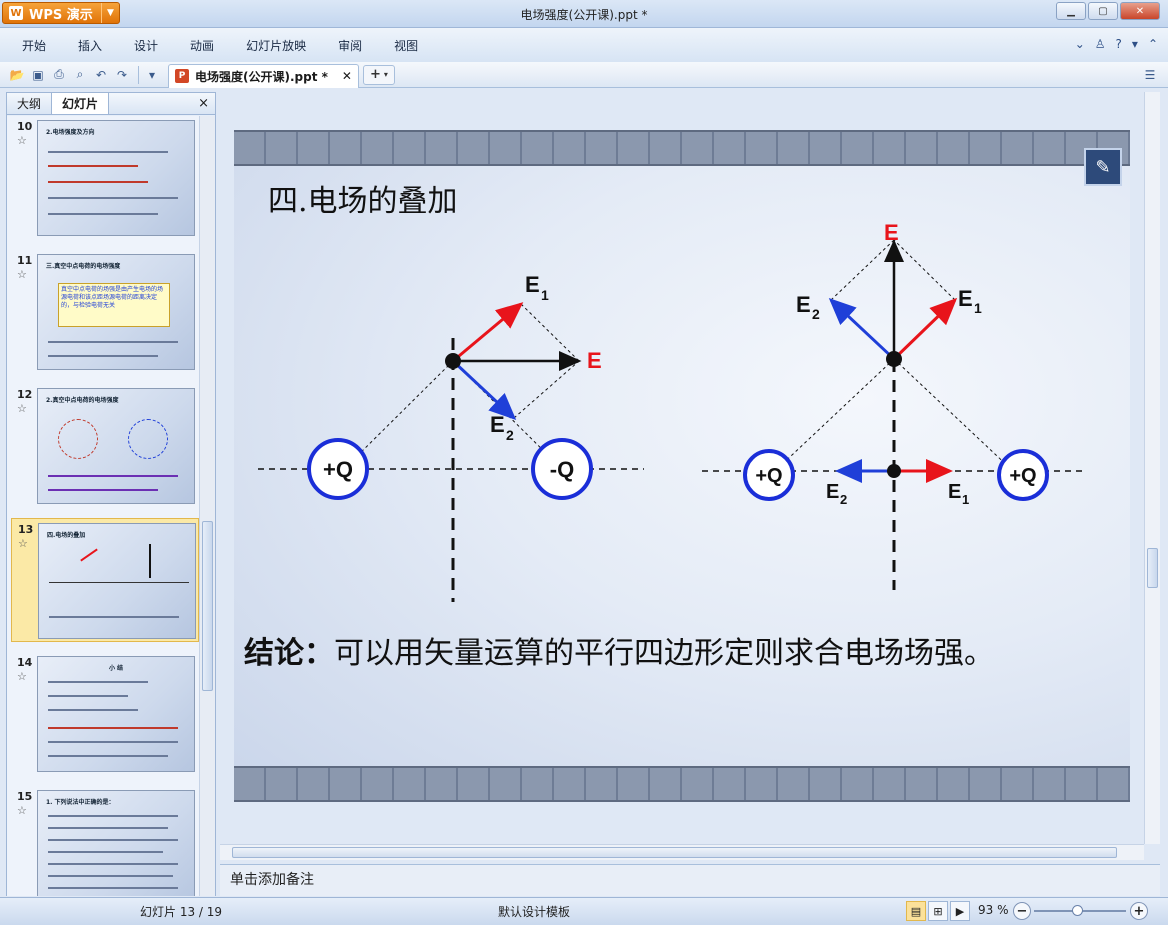 This screenshot has width=1168, height=925. I want to click on conclusion-label: 结论：, so click(289, 653).